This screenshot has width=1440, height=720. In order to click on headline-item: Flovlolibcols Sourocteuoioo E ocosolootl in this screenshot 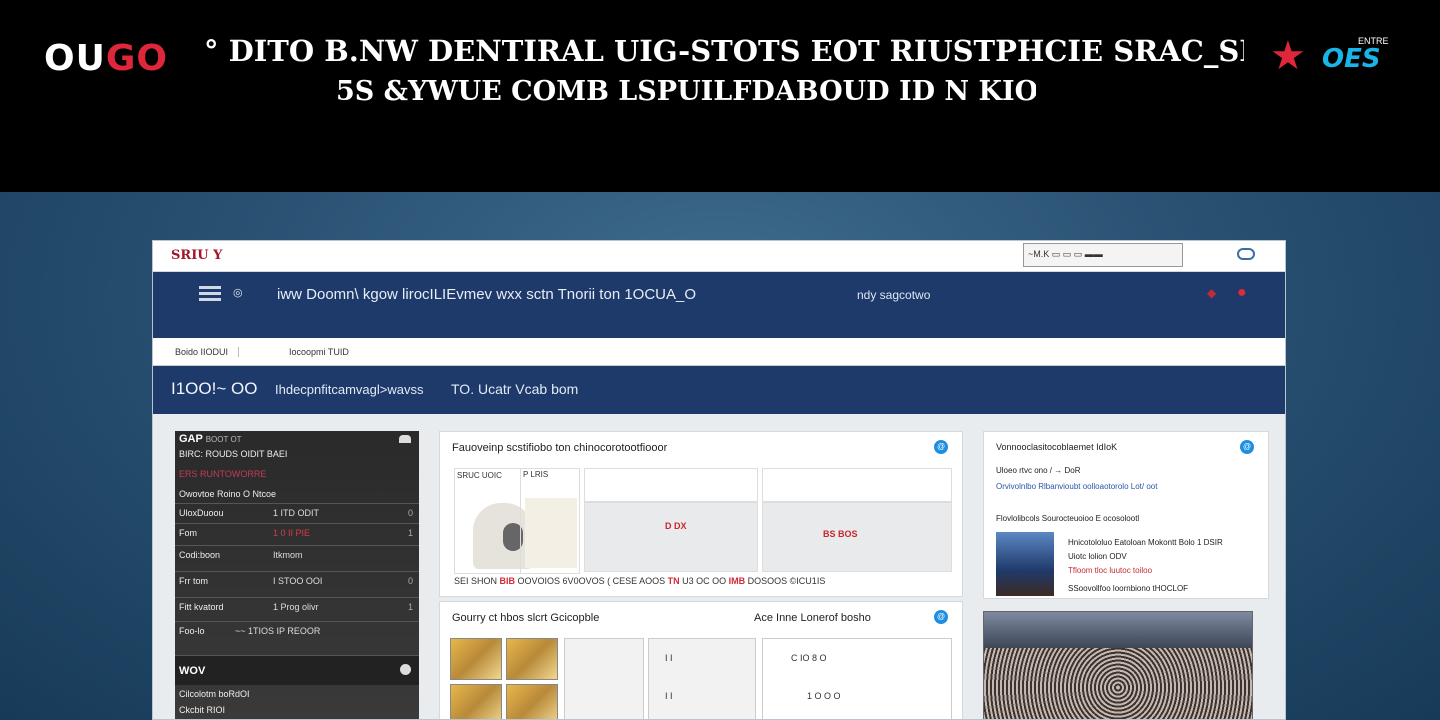, I will do `click(1067, 518)`.